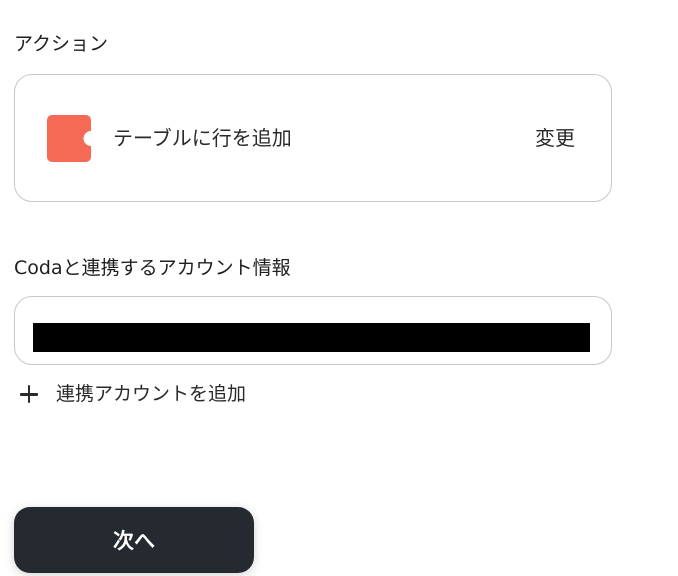 The width and height of the screenshot is (678, 576). Describe the element at coordinates (555, 138) in the screenshot. I see `change-action-button: 変更` at that location.